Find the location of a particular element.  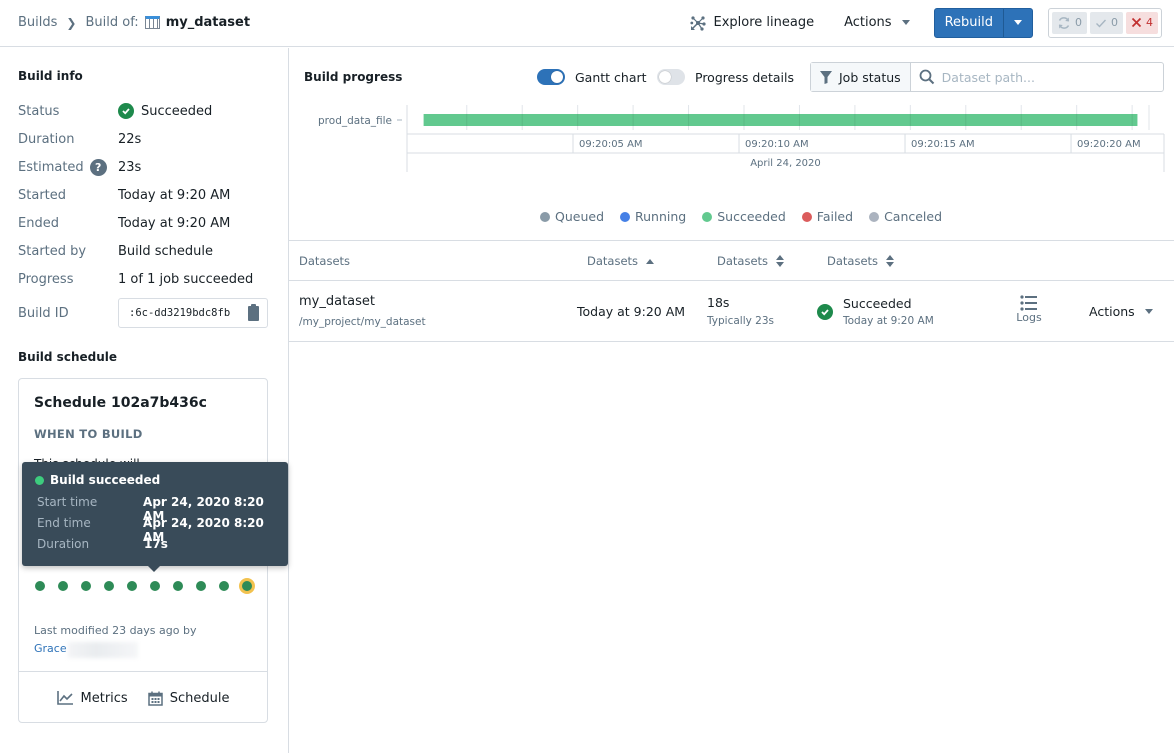

column-header-status: Datasets is located at coordinates (861, 261).